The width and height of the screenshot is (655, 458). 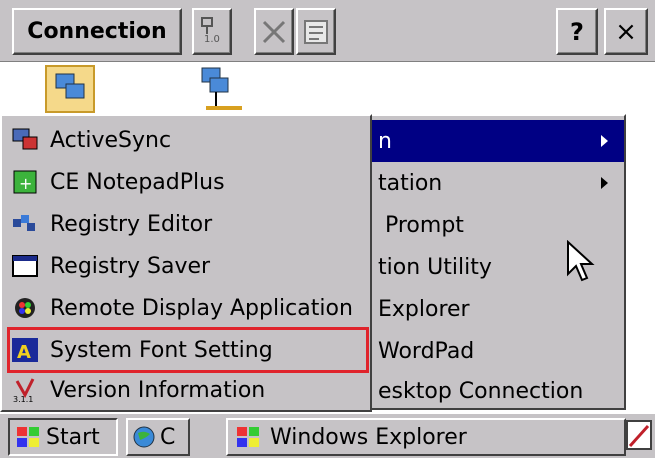 I want to click on start-button: Start, so click(x=63, y=437).